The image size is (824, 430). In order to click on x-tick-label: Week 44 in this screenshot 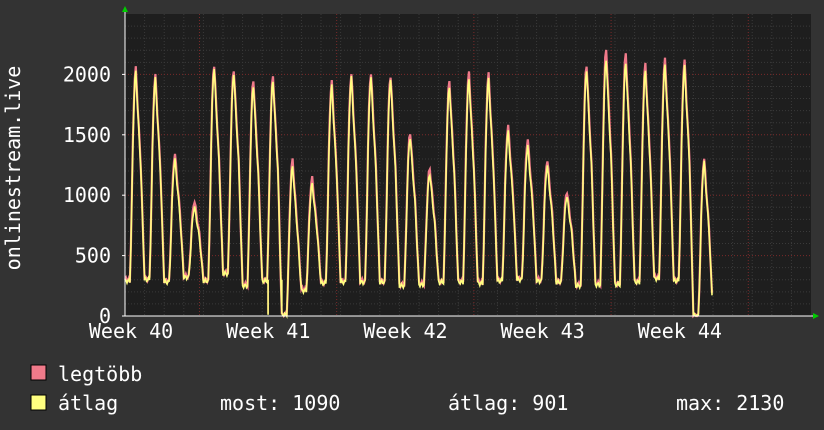, I will do `click(680, 331)`.